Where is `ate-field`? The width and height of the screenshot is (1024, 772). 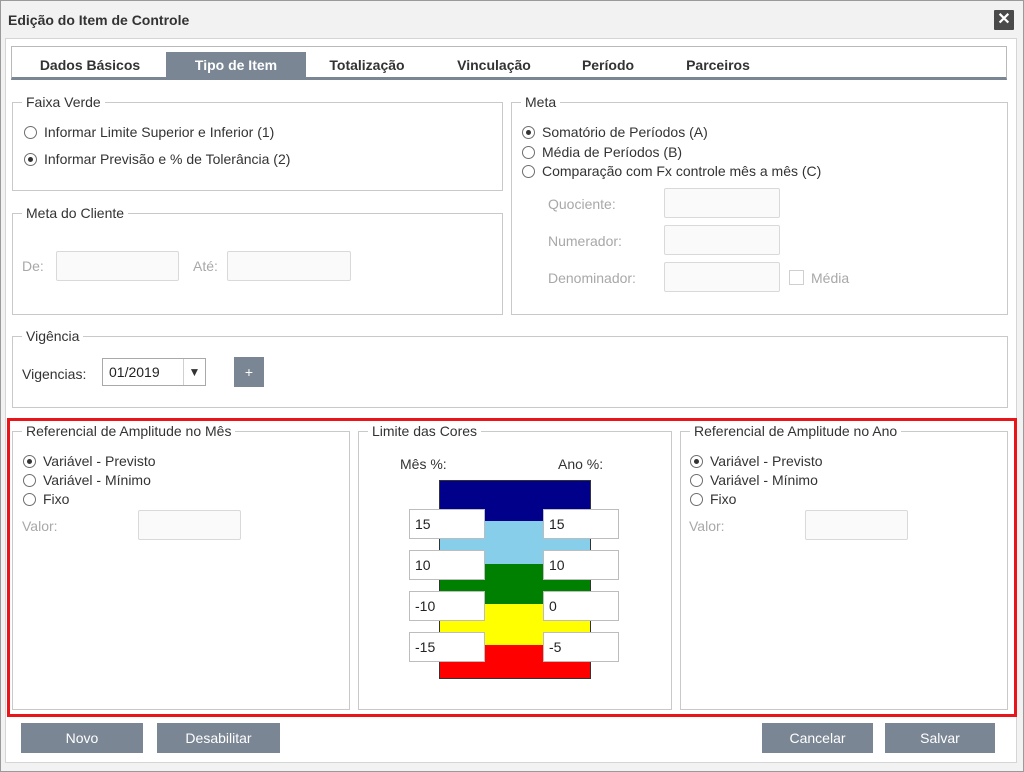
ate-field is located at coordinates (289, 266).